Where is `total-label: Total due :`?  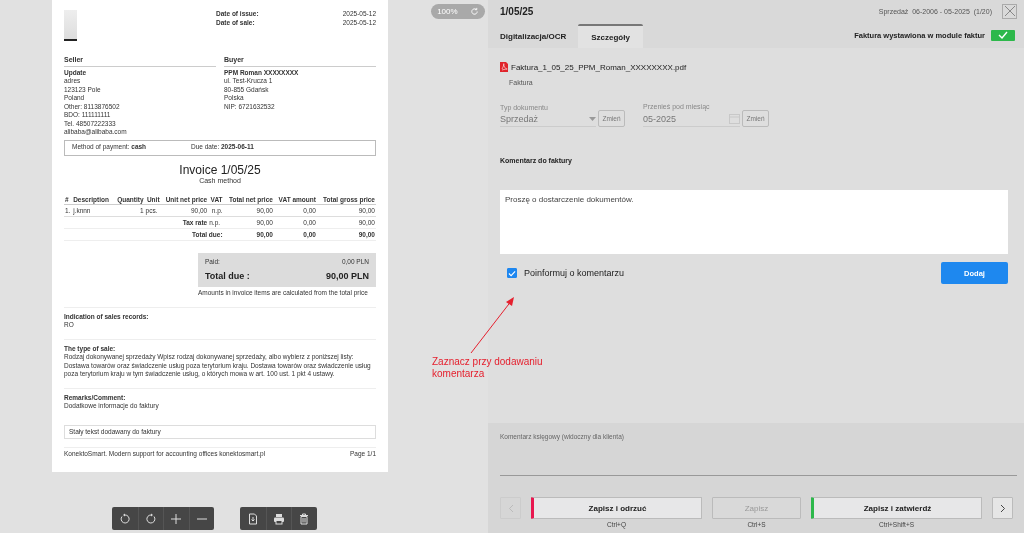
total-label: Total due : is located at coordinates (227, 276).